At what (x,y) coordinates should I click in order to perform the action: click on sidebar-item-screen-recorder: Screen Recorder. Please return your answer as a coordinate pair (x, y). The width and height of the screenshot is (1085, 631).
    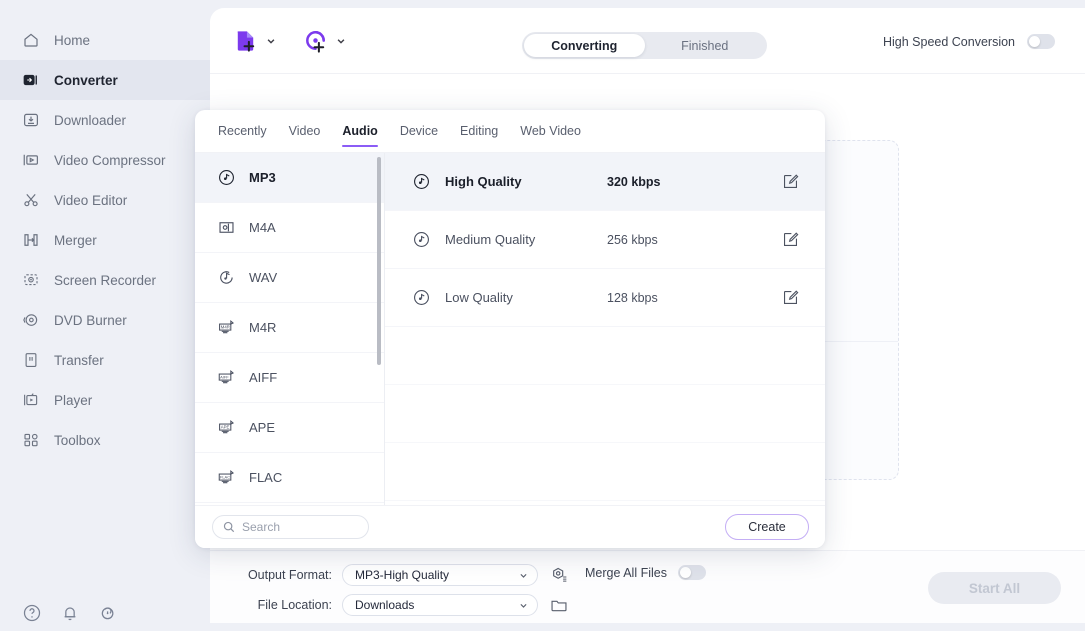
    Looking at the image, I should click on (105, 280).